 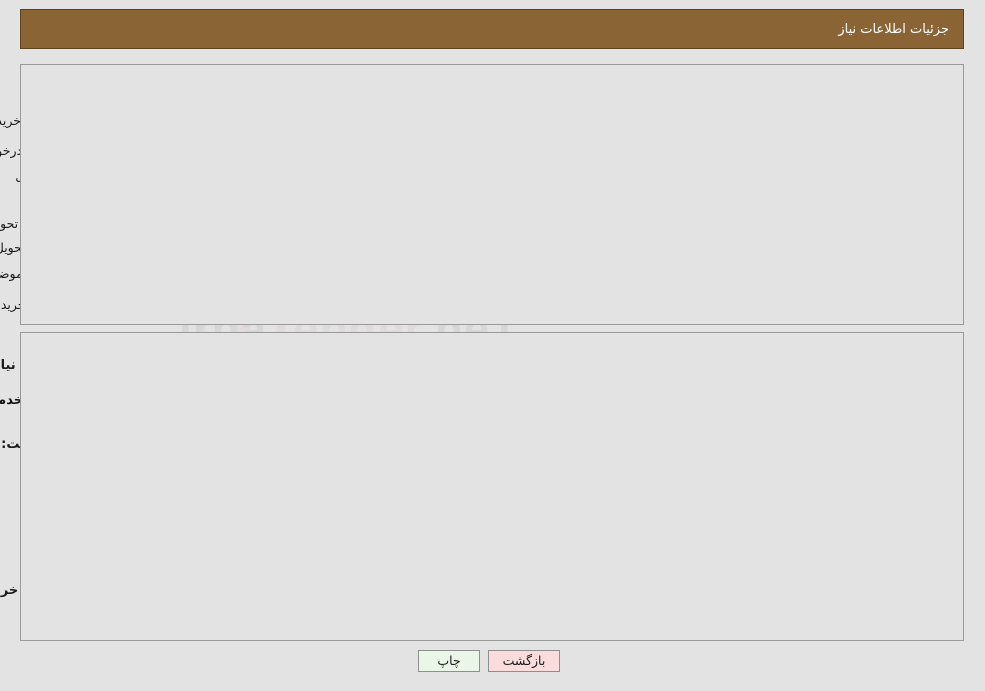 What do you see at coordinates (525, 661) in the screenshot?
I see `back-button: بازگشت` at bounding box center [525, 661].